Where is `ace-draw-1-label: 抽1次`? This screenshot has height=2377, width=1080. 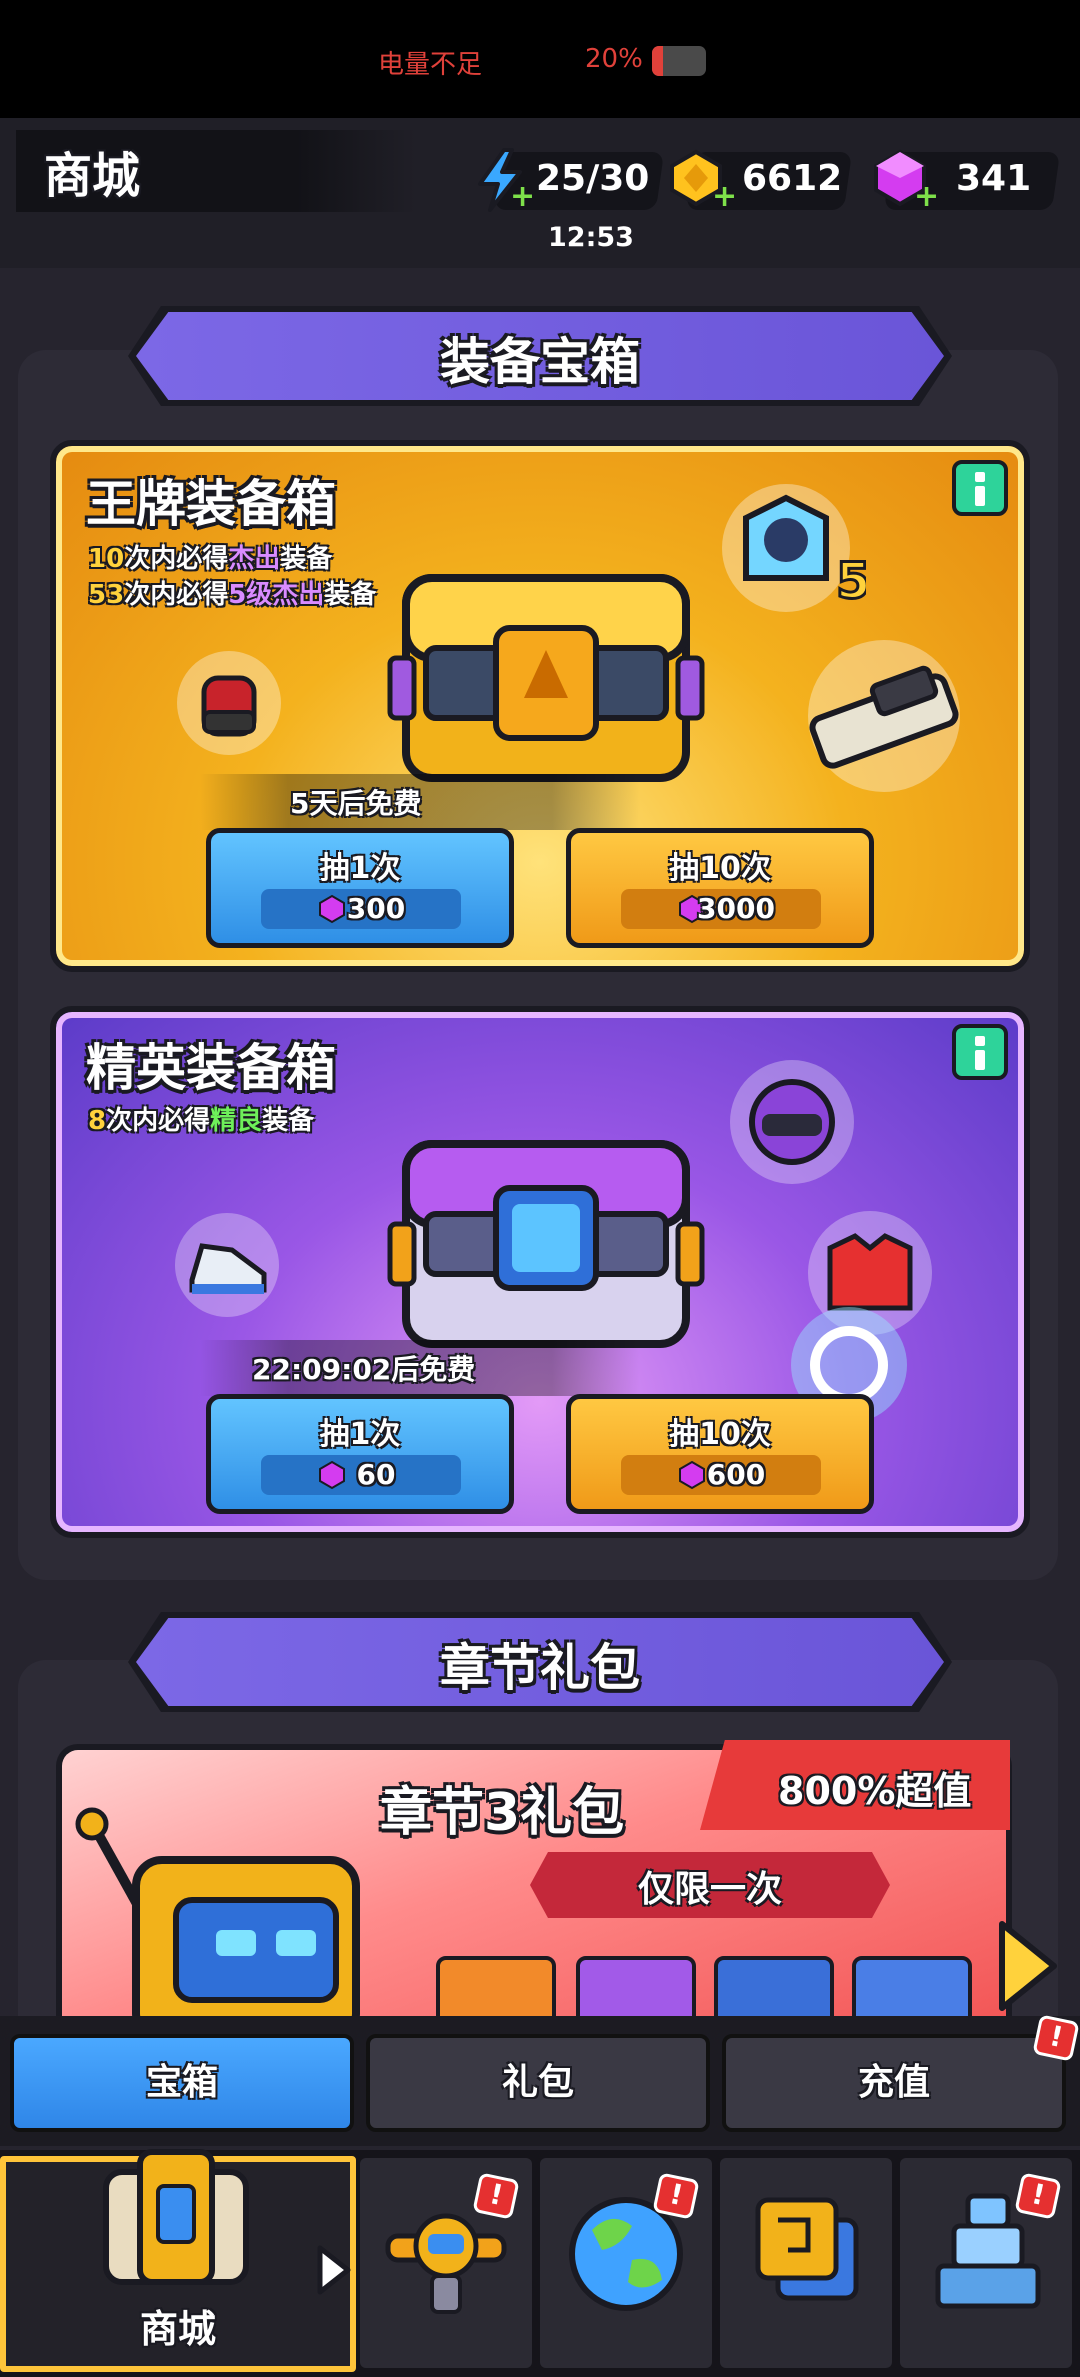
ace-draw-1-label: 抽1次 is located at coordinates (360, 868).